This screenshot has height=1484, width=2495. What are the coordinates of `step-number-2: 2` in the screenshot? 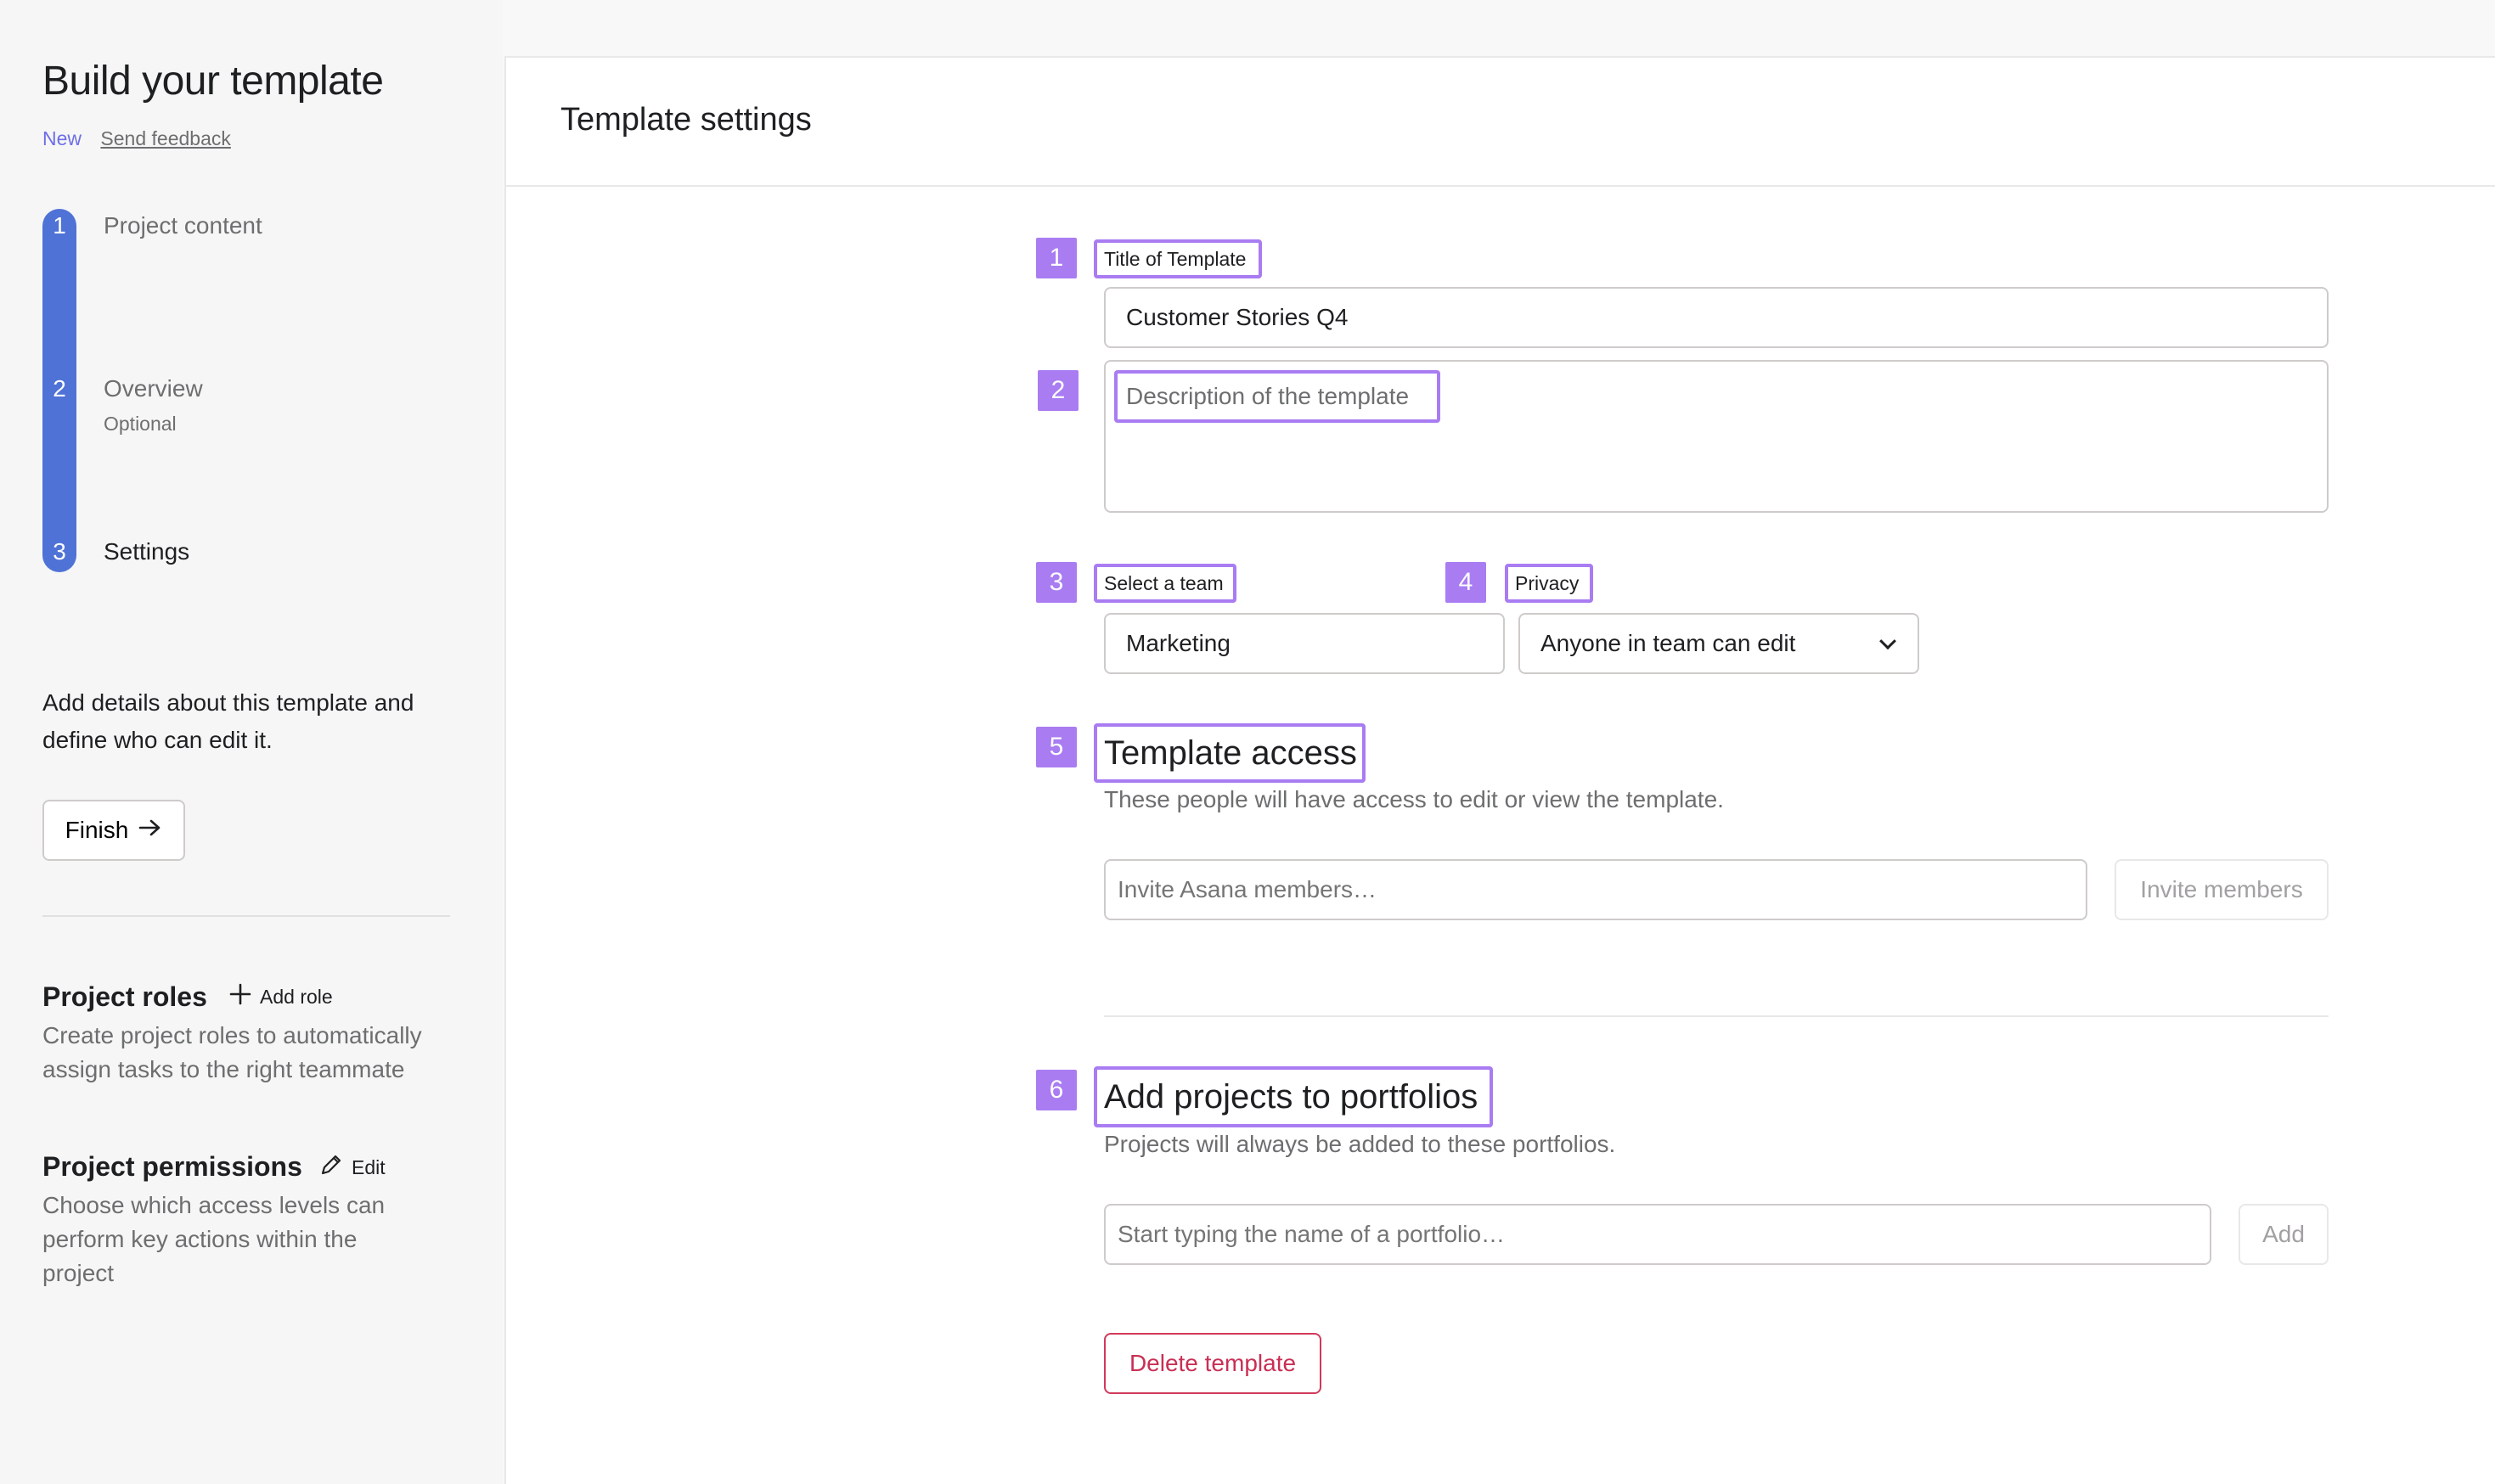 It's located at (60, 388).